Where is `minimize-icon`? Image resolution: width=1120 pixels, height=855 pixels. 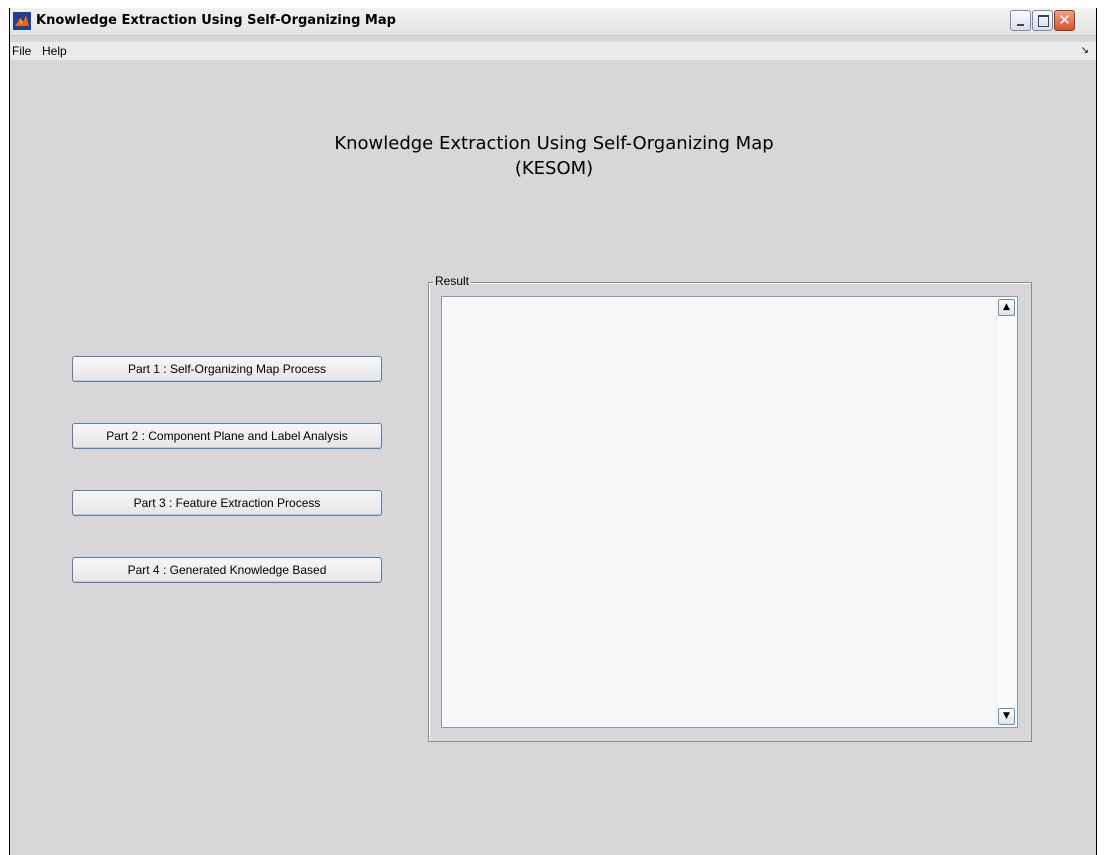 minimize-icon is located at coordinates (1020, 25).